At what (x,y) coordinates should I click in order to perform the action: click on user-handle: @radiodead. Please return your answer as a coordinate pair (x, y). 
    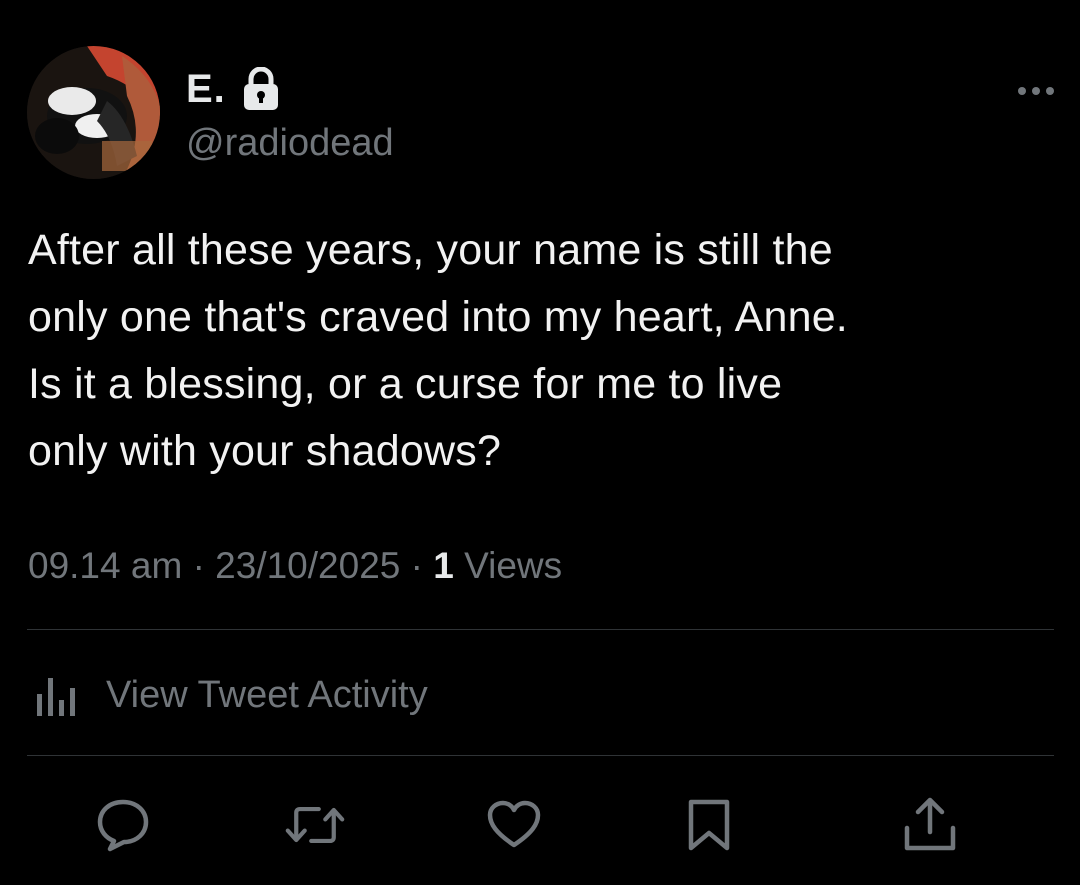
    Looking at the image, I should click on (290, 143).